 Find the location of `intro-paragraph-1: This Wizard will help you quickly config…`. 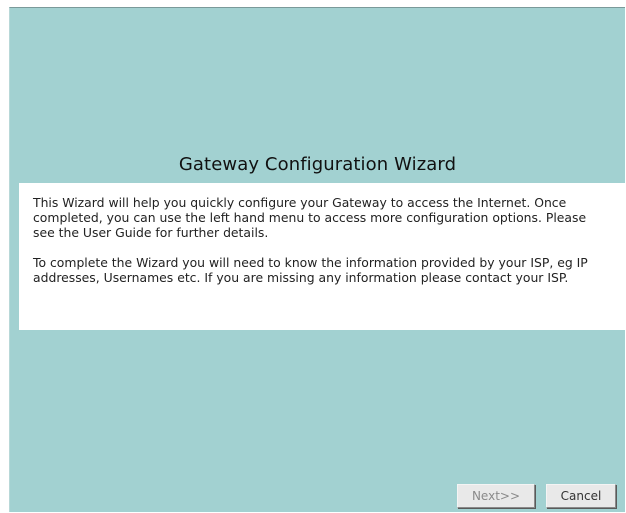

intro-paragraph-1: This Wizard will help you quickly config… is located at coordinates (310, 217).